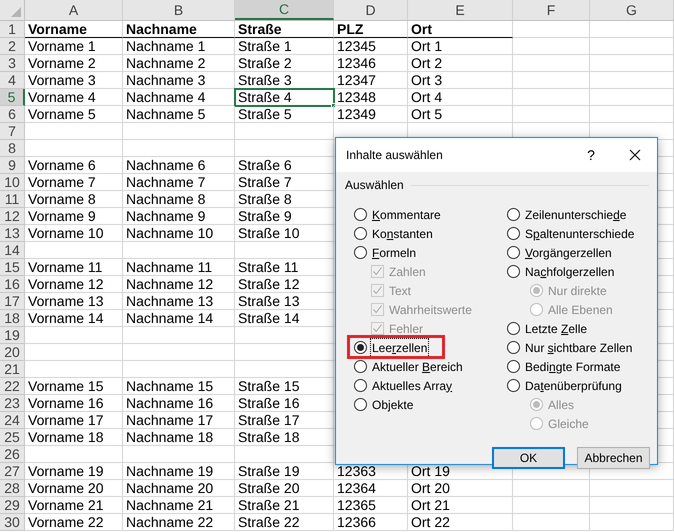  What do you see at coordinates (635, 155) in the screenshot?
I see `close-icon` at bounding box center [635, 155].